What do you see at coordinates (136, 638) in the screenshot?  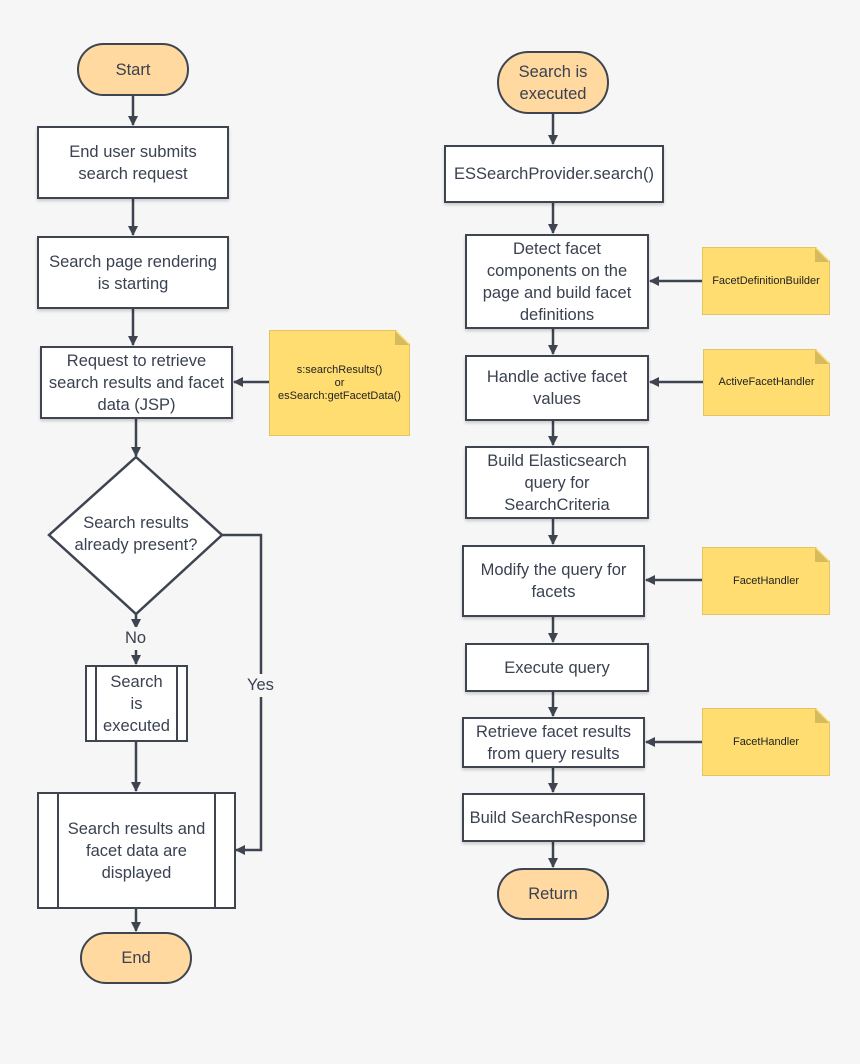 I see `no-label: No` at bounding box center [136, 638].